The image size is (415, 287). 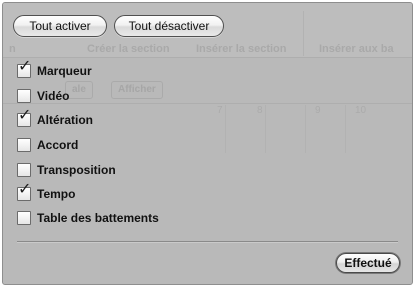 I want to click on option-beat-mapping: Table des battements, so click(x=88, y=218).